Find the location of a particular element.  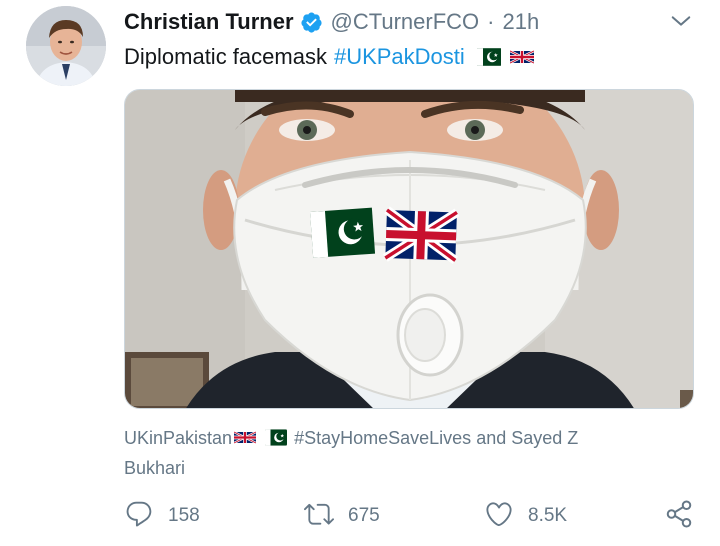

share-button is located at coordinates (679, 516).